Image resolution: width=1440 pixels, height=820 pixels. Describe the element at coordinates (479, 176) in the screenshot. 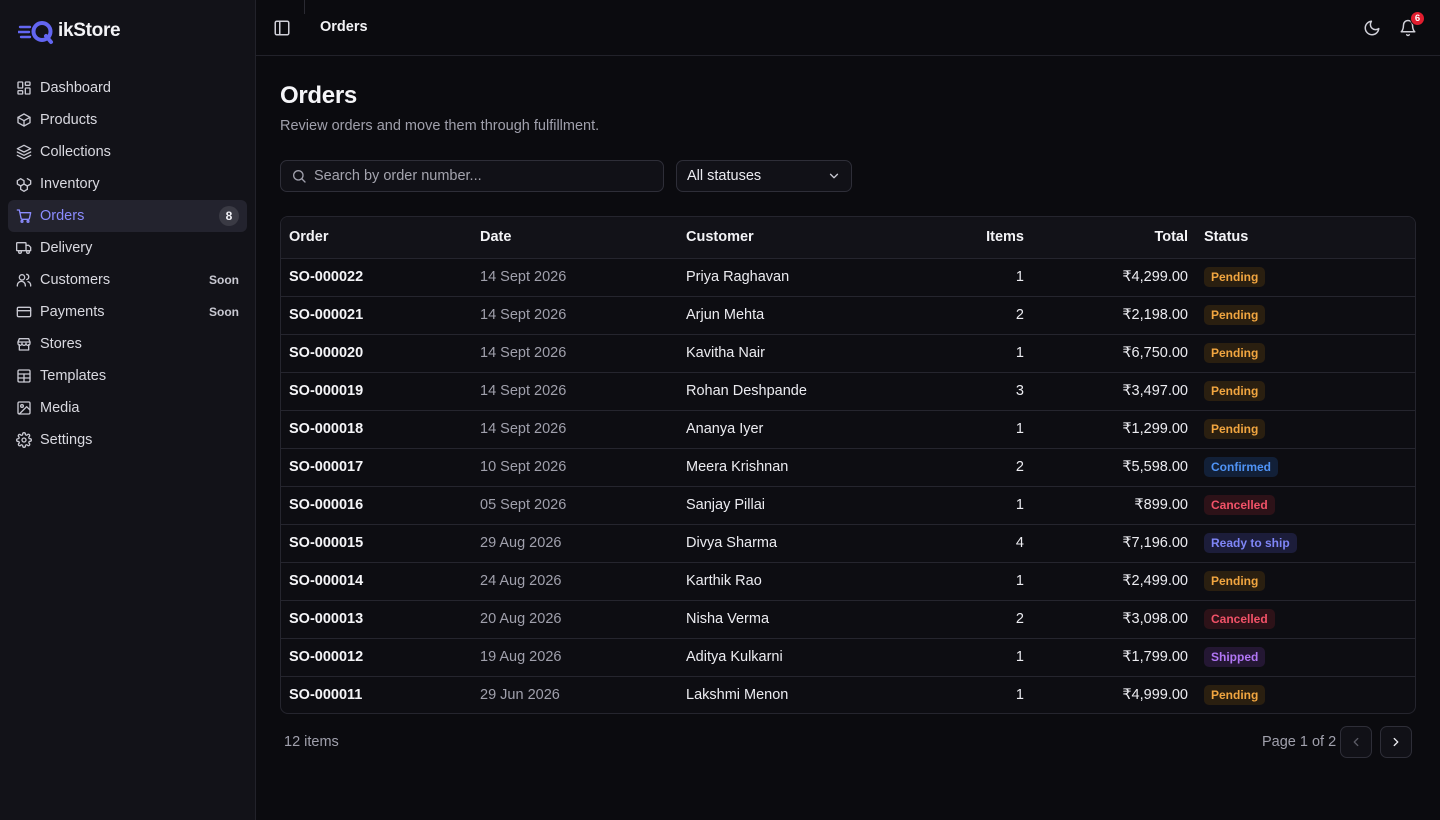

I see `search-input` at that location.